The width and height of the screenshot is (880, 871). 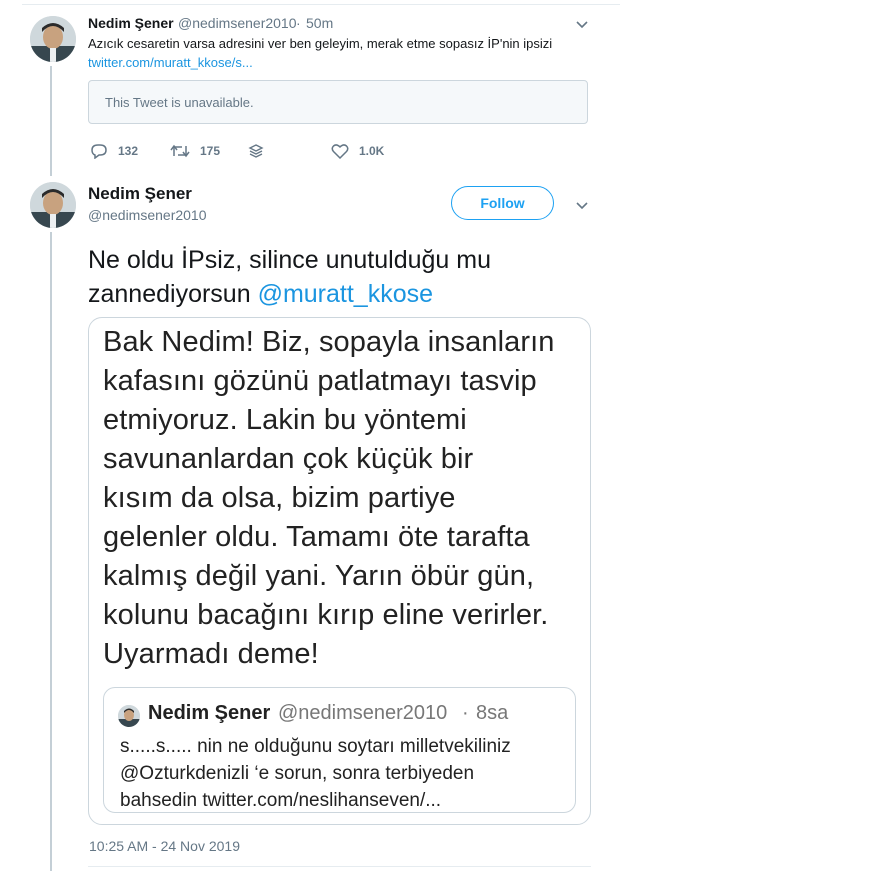 I want to click on reply-count: 132, so click(x=128, y=151).